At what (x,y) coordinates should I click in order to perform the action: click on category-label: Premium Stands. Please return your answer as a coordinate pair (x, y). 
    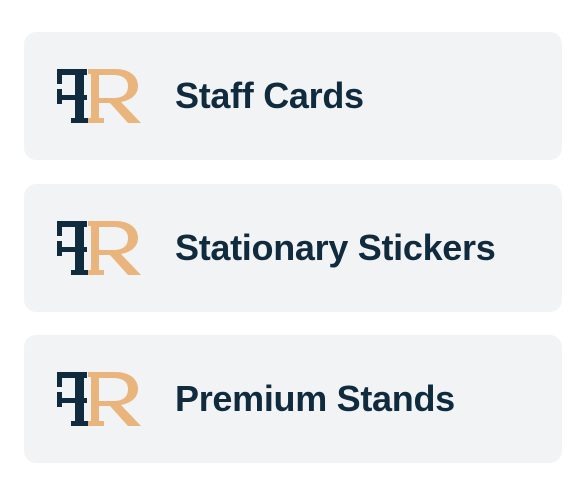
    Looking at the image, I should click on (315, 398).